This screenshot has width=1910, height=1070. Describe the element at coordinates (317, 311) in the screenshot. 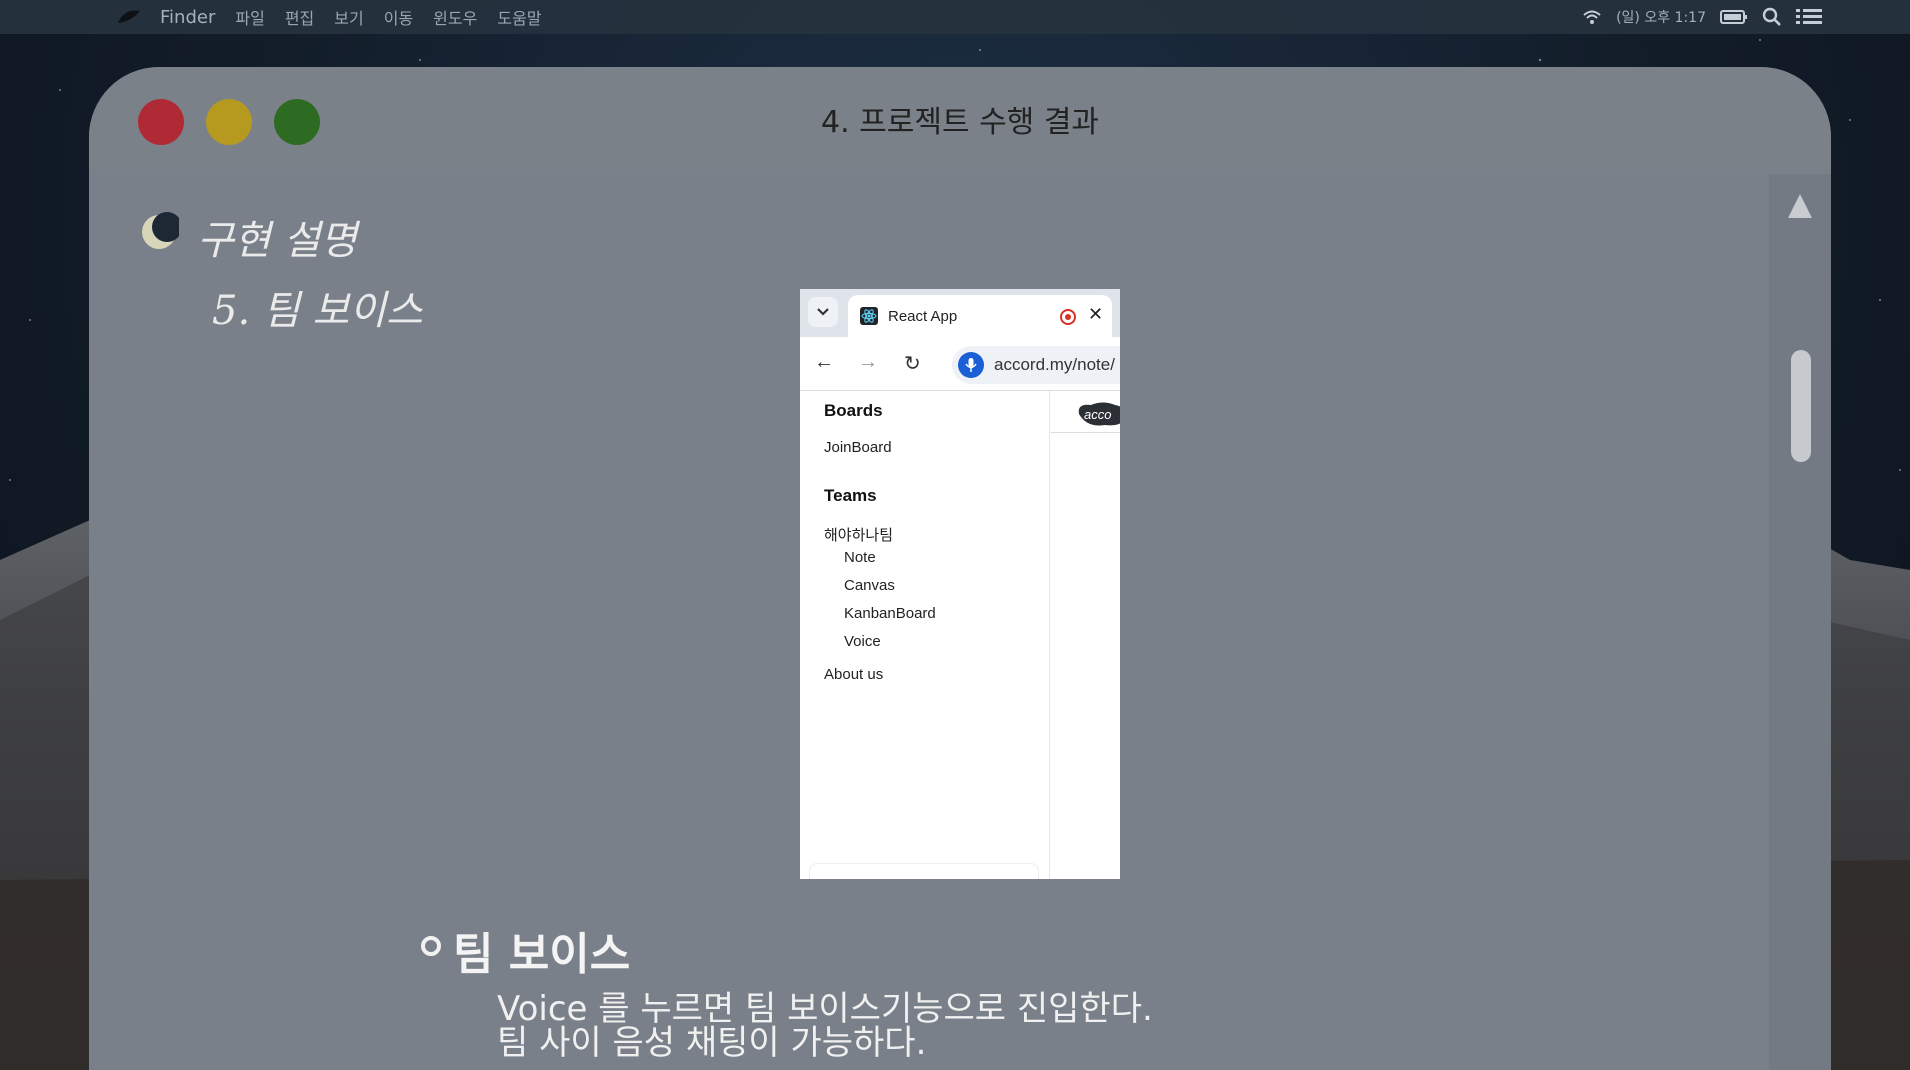

I see `slide-subheading: 5. 팀 보이스` at that location.